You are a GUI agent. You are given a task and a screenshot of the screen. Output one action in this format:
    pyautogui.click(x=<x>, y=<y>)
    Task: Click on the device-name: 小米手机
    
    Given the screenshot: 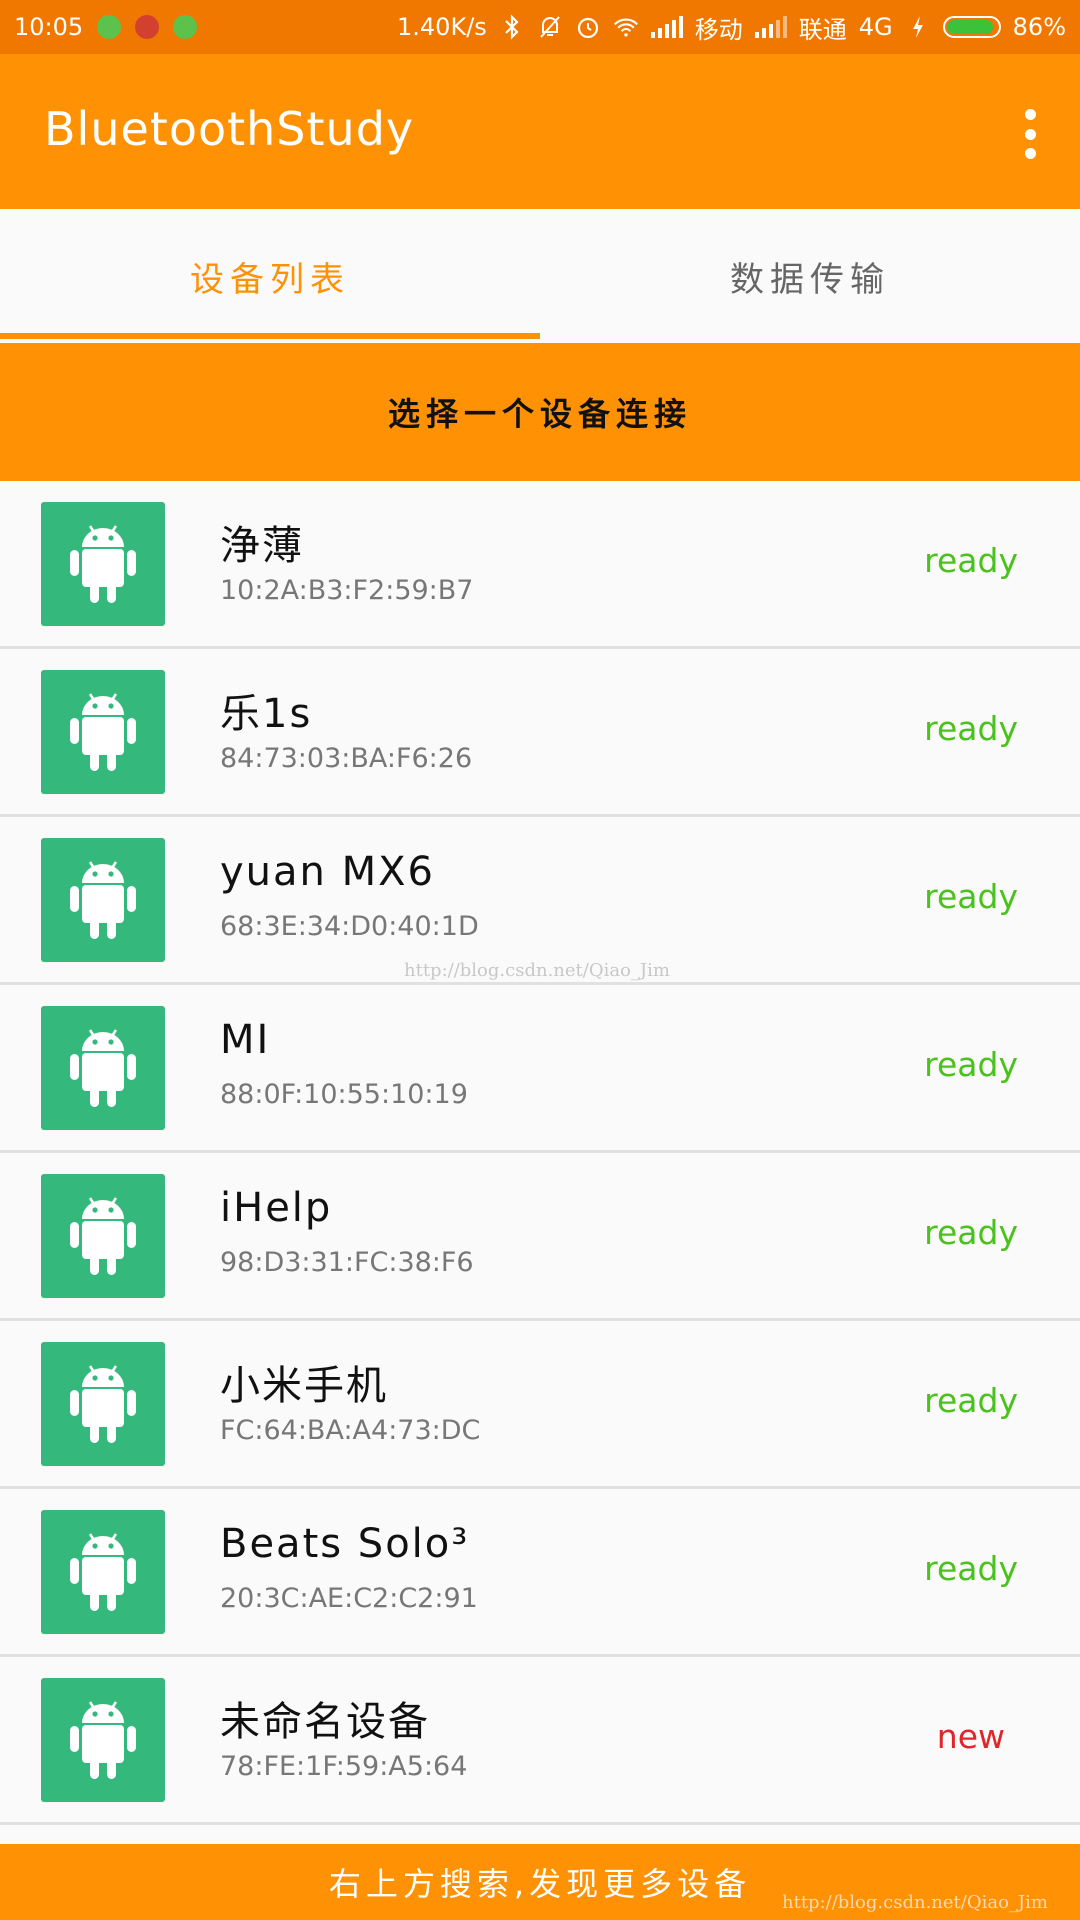 What is the action you would take?
    pyautogui.click(x=304, y=1386)
    